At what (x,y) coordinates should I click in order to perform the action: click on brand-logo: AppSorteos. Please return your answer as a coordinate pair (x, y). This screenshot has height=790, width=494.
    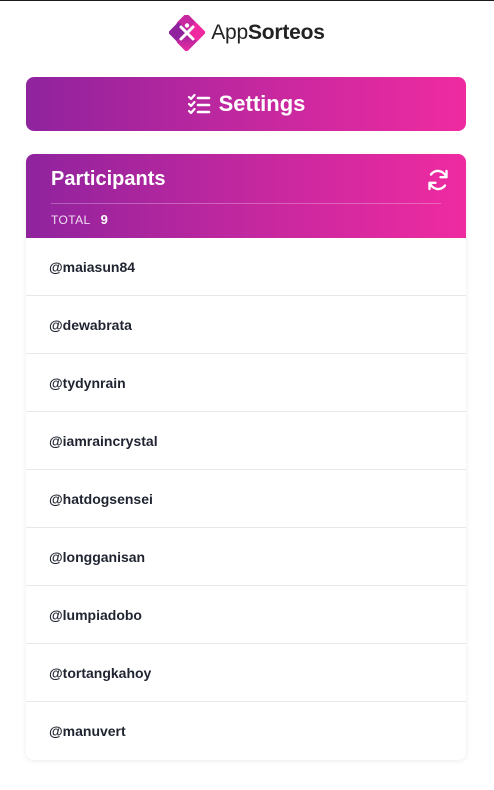
    Looking at the image, I should click on (247, 33).